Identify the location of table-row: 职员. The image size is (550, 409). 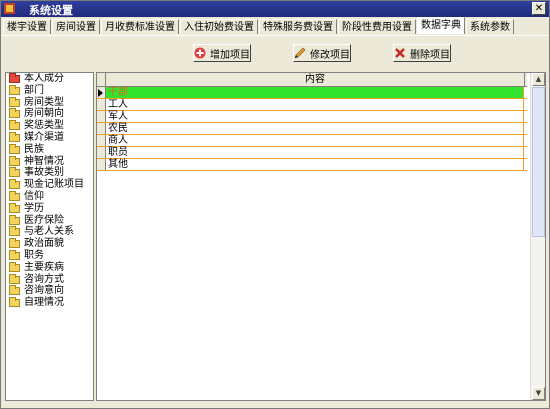
(312, 153).